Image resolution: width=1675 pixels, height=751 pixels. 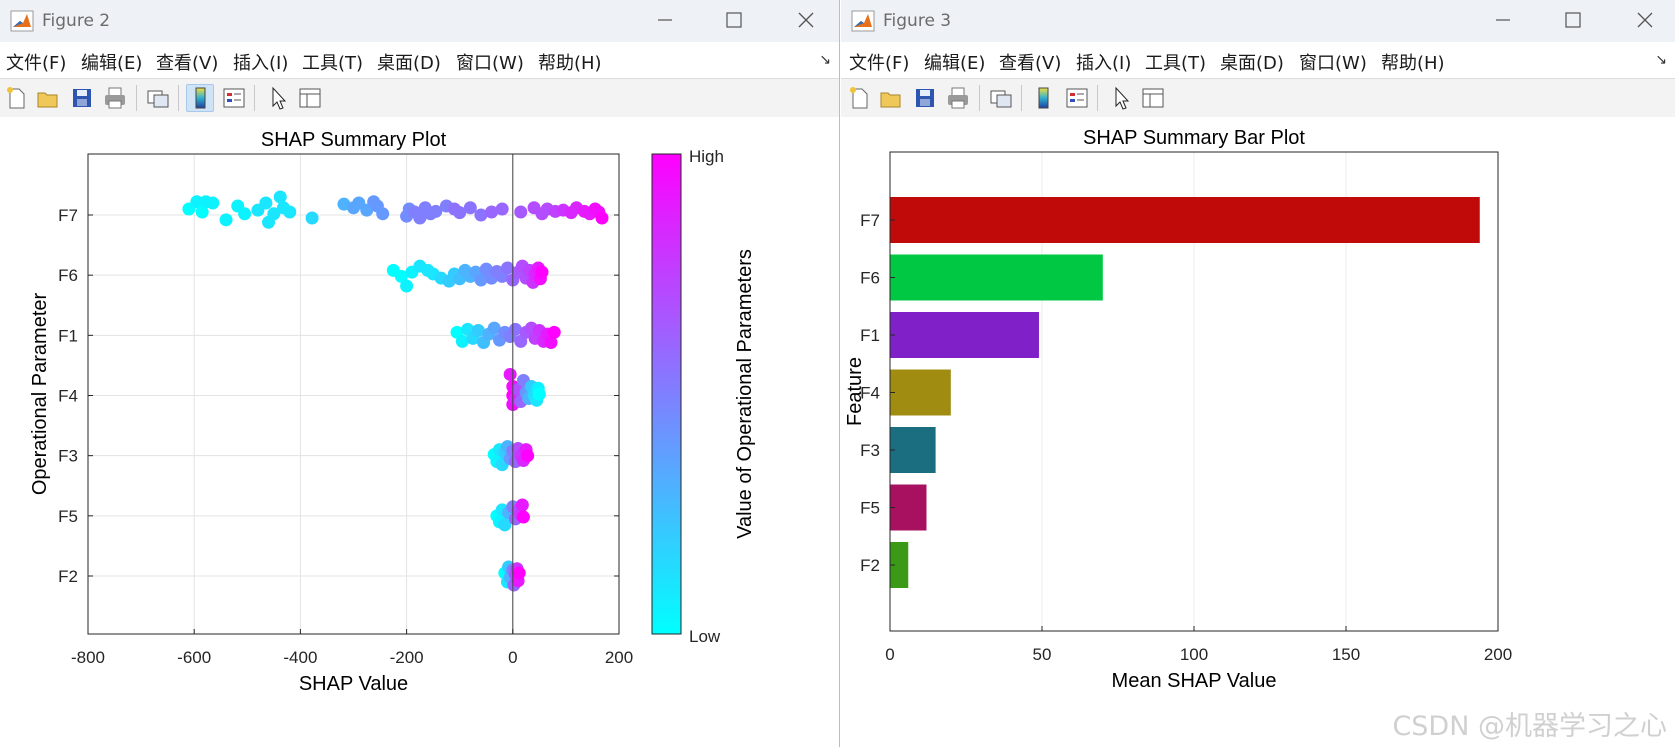 What do you see at coordinates (705, 636) in the screenshot?
I see `colorbar-low-label: Low` at bounding box center [705, 636].